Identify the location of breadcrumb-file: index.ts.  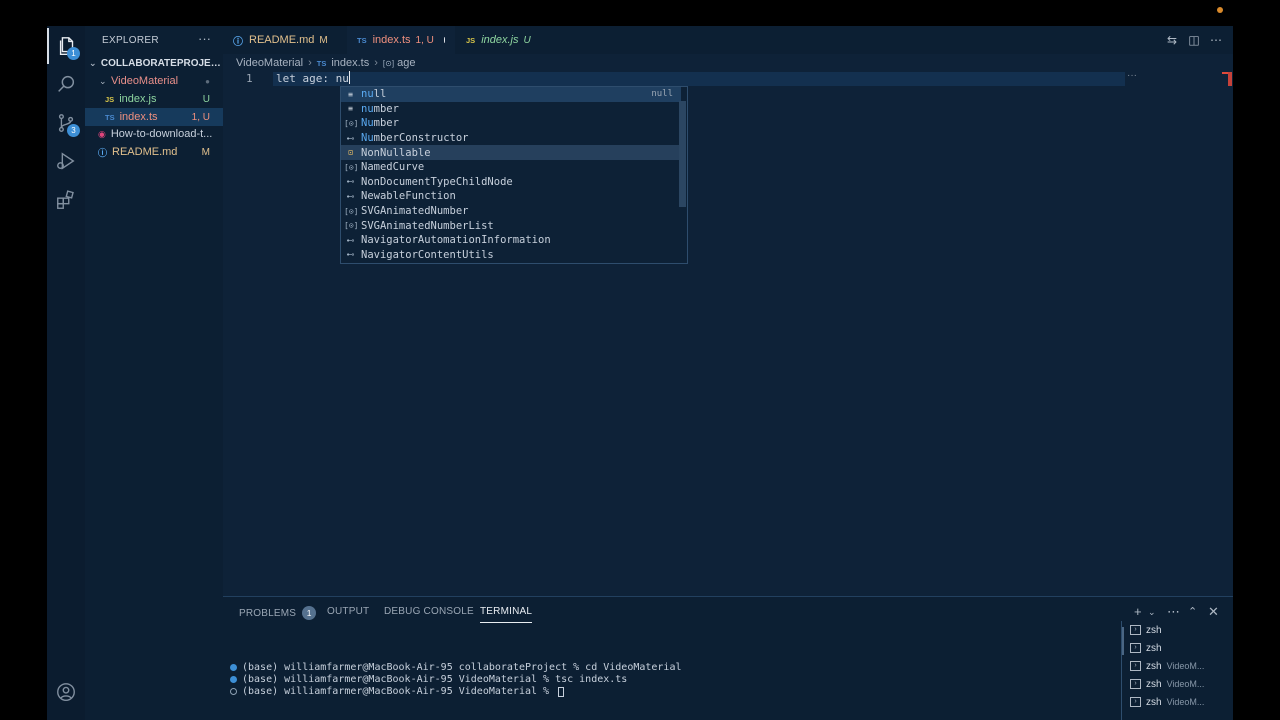
(350, 63).